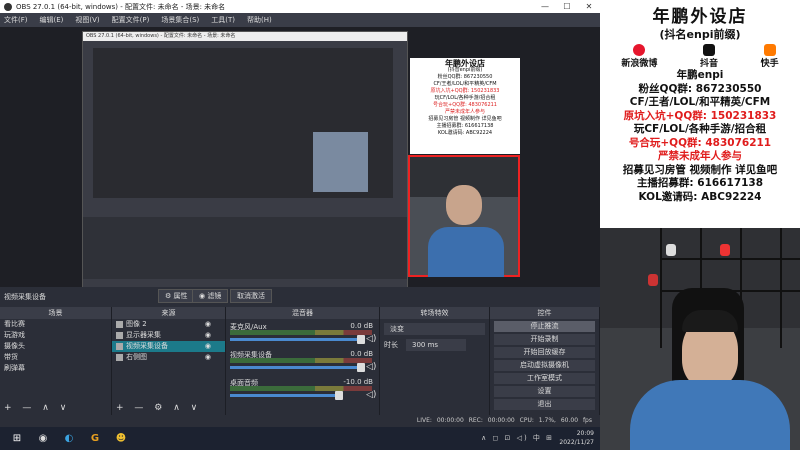 Image resolution: width=800 pixels, height=450 pixels. I want to click on close-button: ✕, so click(589, 6).